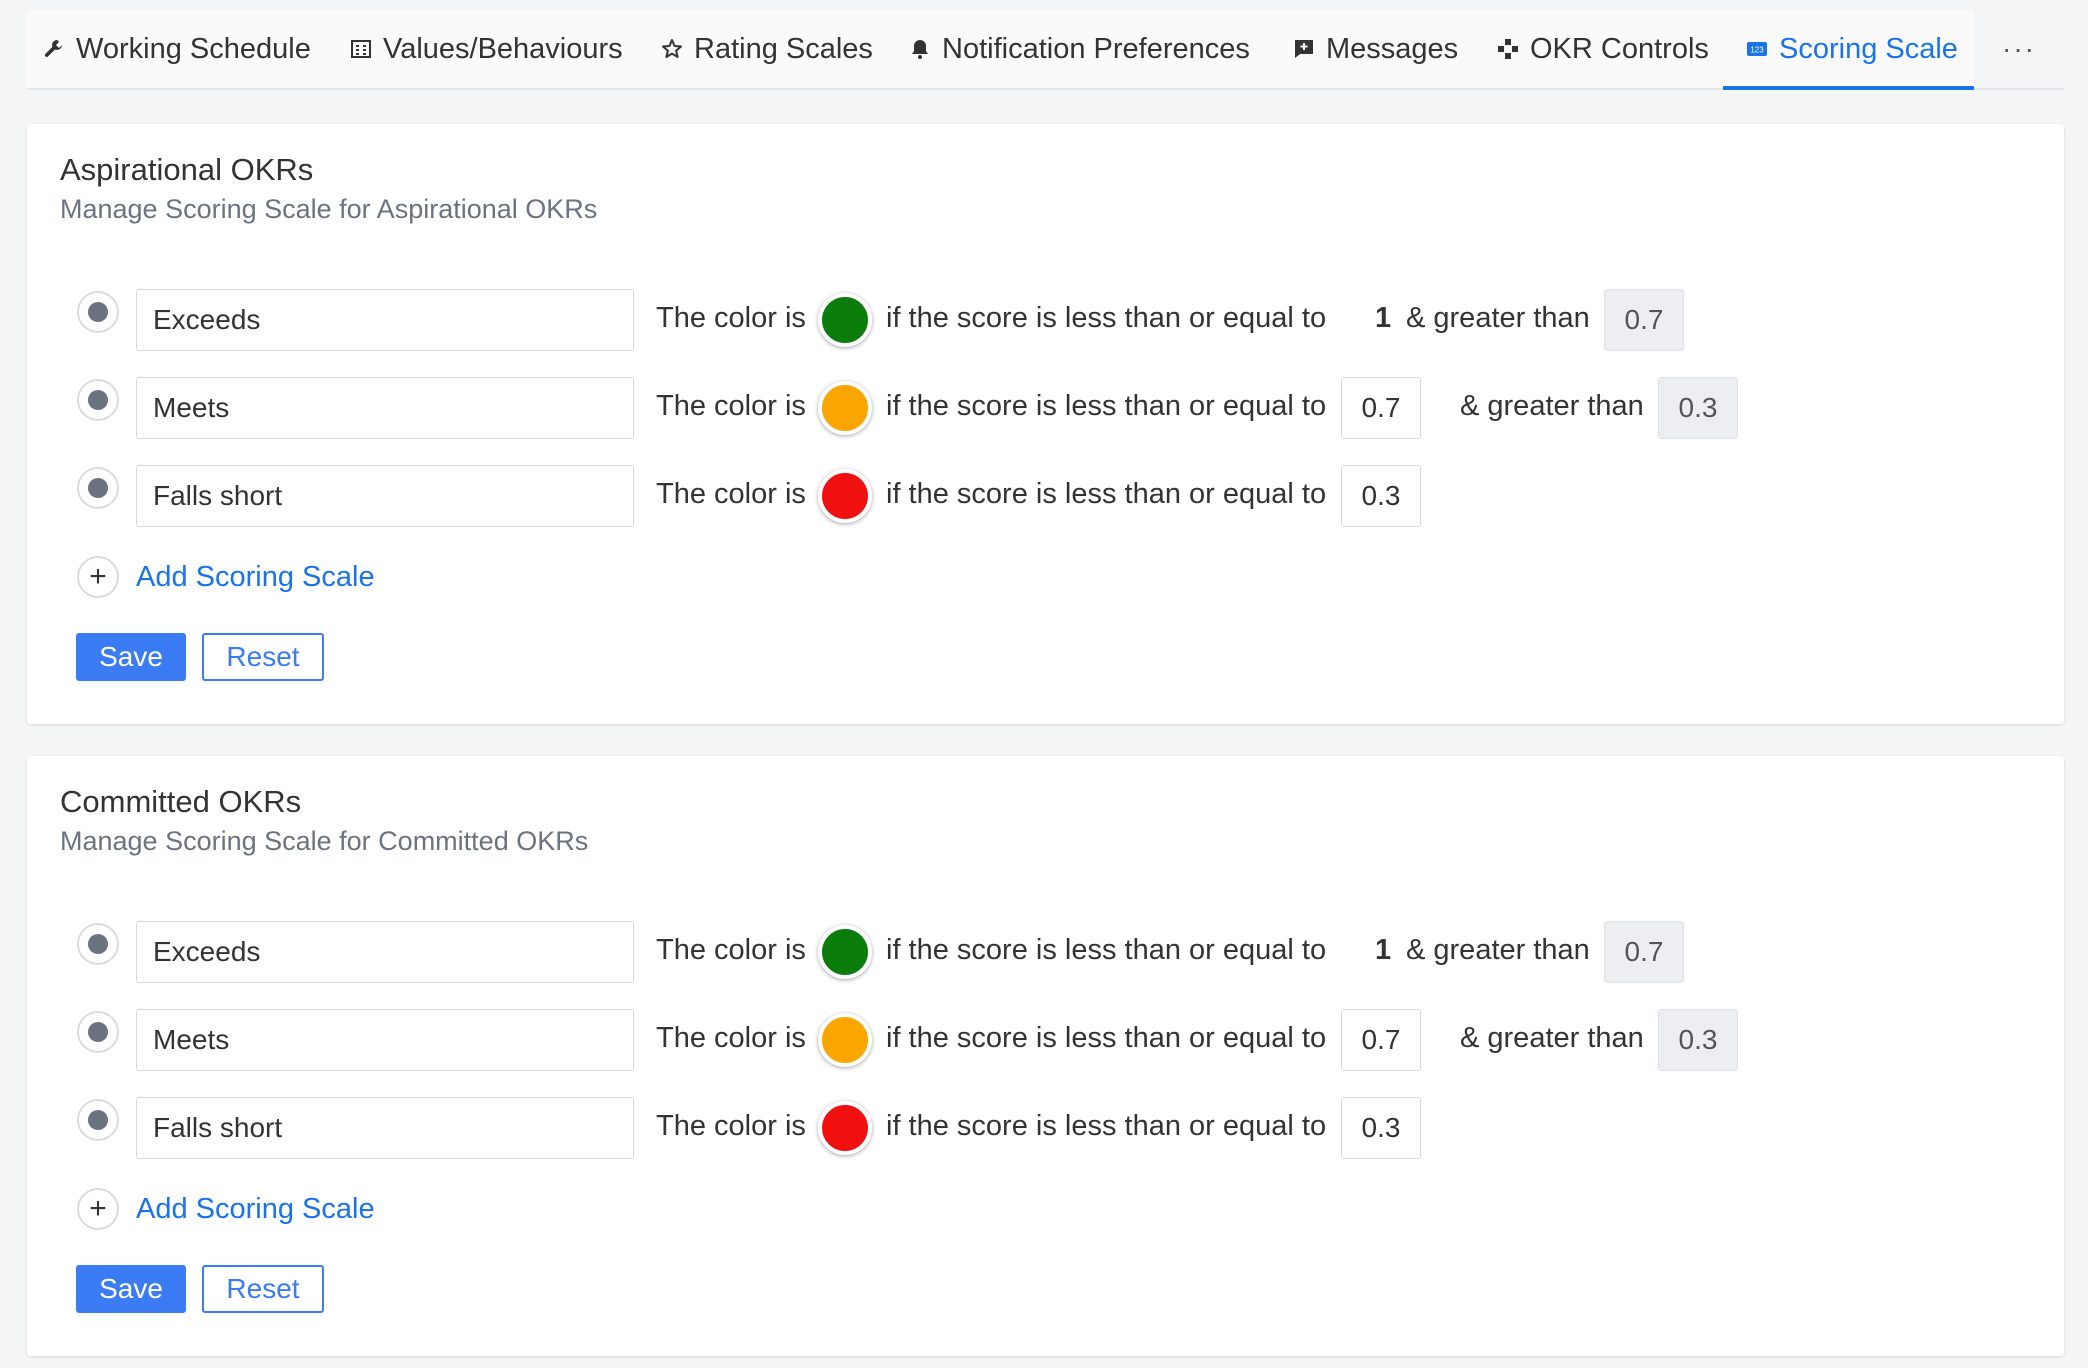  What do you see at coordinates (783, 48) in the screenshot?
I see `tab-label: Rating Scales` at bounding box center [783, 48].